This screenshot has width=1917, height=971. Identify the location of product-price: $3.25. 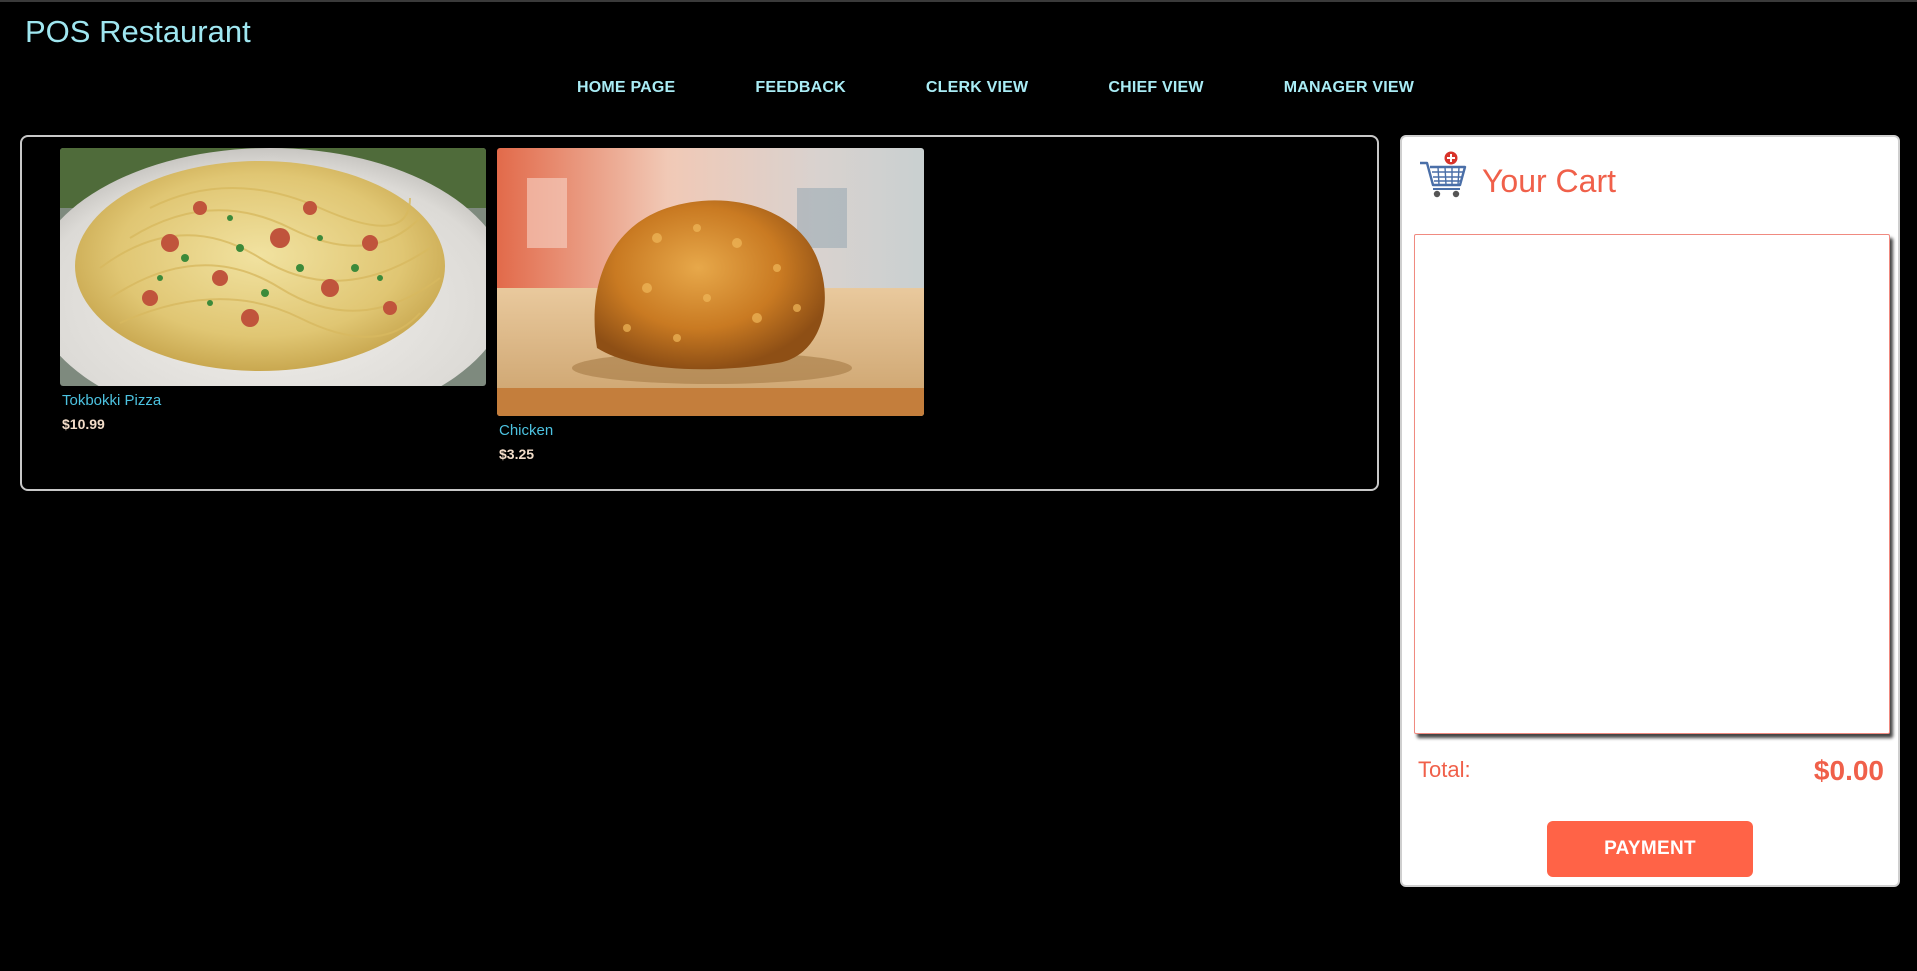
(517, 454).